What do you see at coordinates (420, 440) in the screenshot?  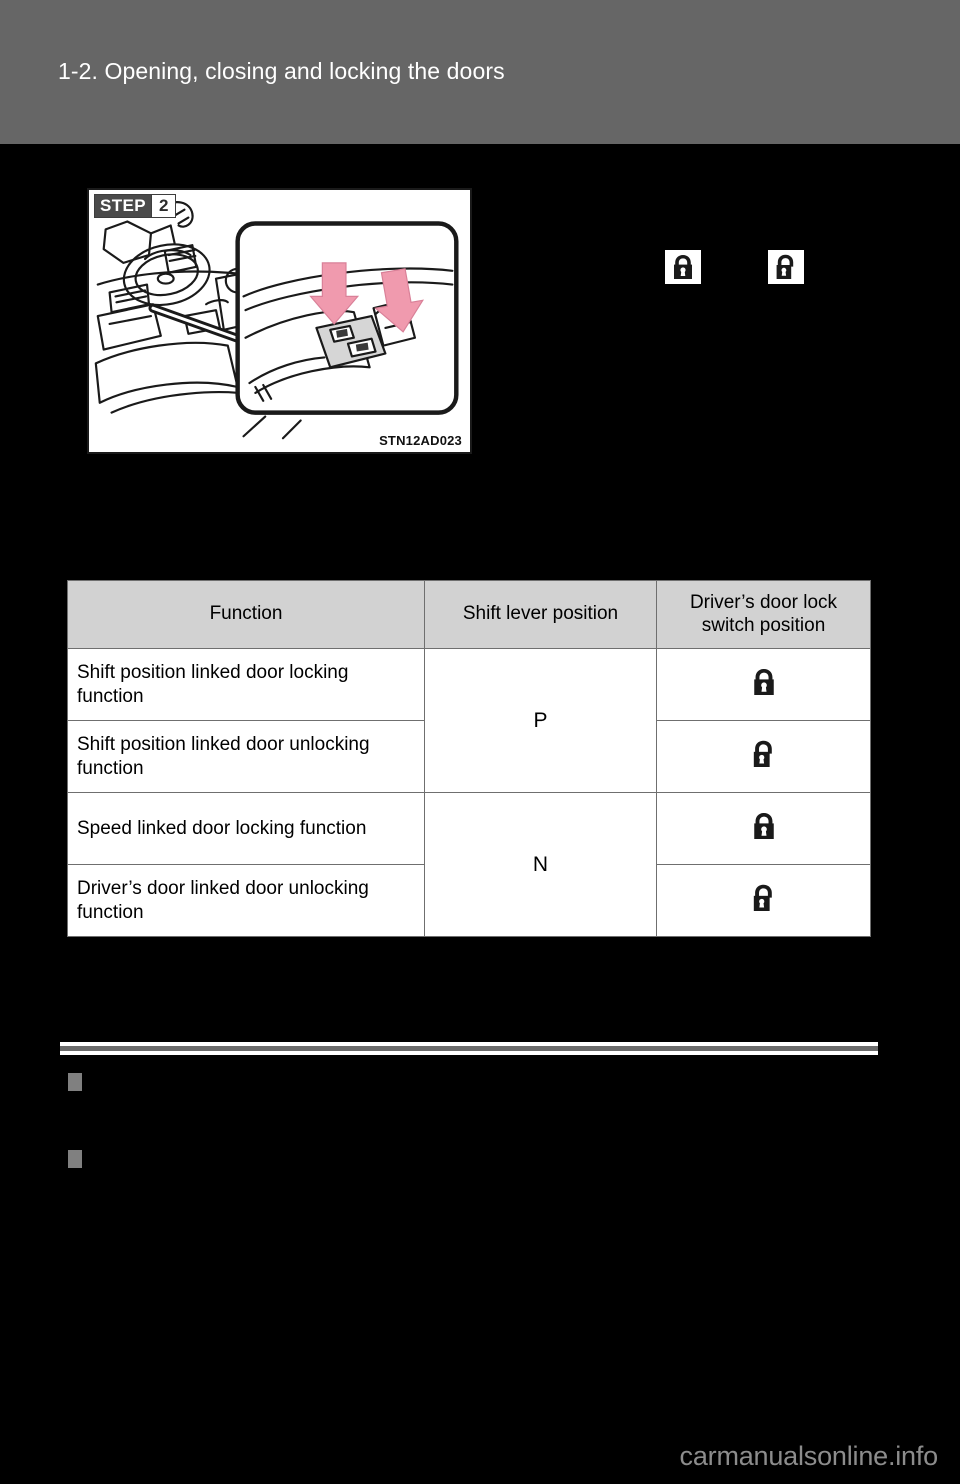 I see `figure-code: STN12AD023` at bounding box center [420, 440].